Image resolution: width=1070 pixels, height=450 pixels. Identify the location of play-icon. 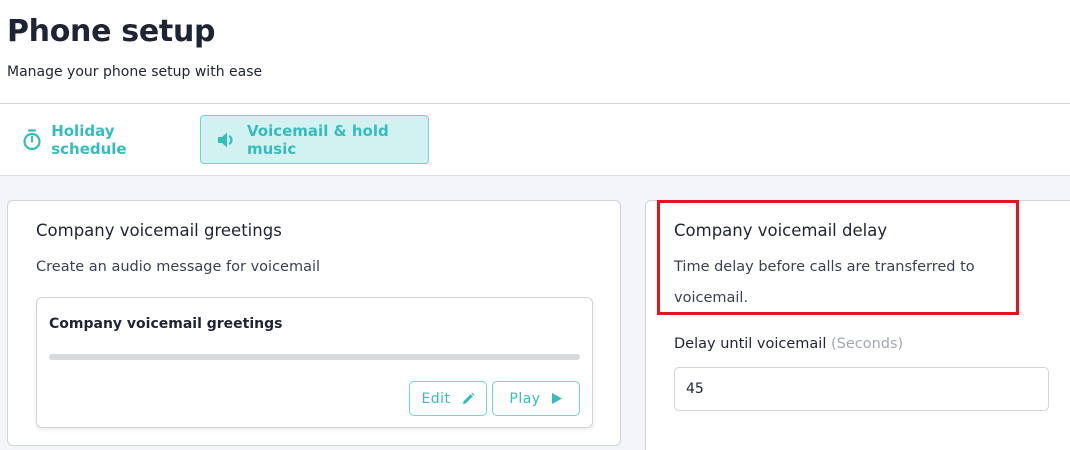
(557, 398).